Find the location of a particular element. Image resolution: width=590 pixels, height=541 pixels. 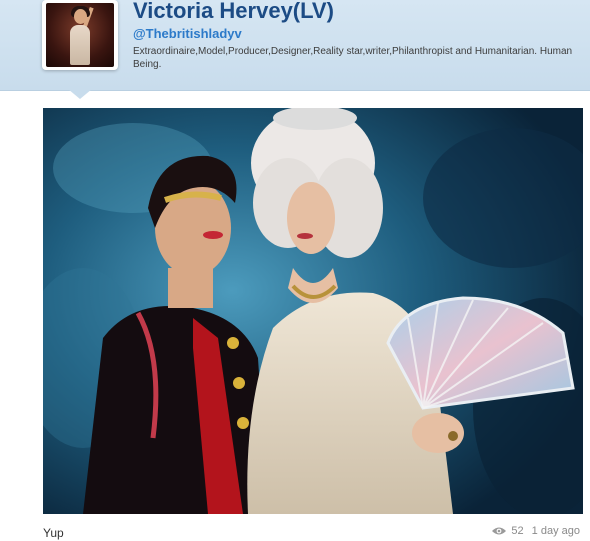

view-count: 52 is located at coordinates (507, 531).